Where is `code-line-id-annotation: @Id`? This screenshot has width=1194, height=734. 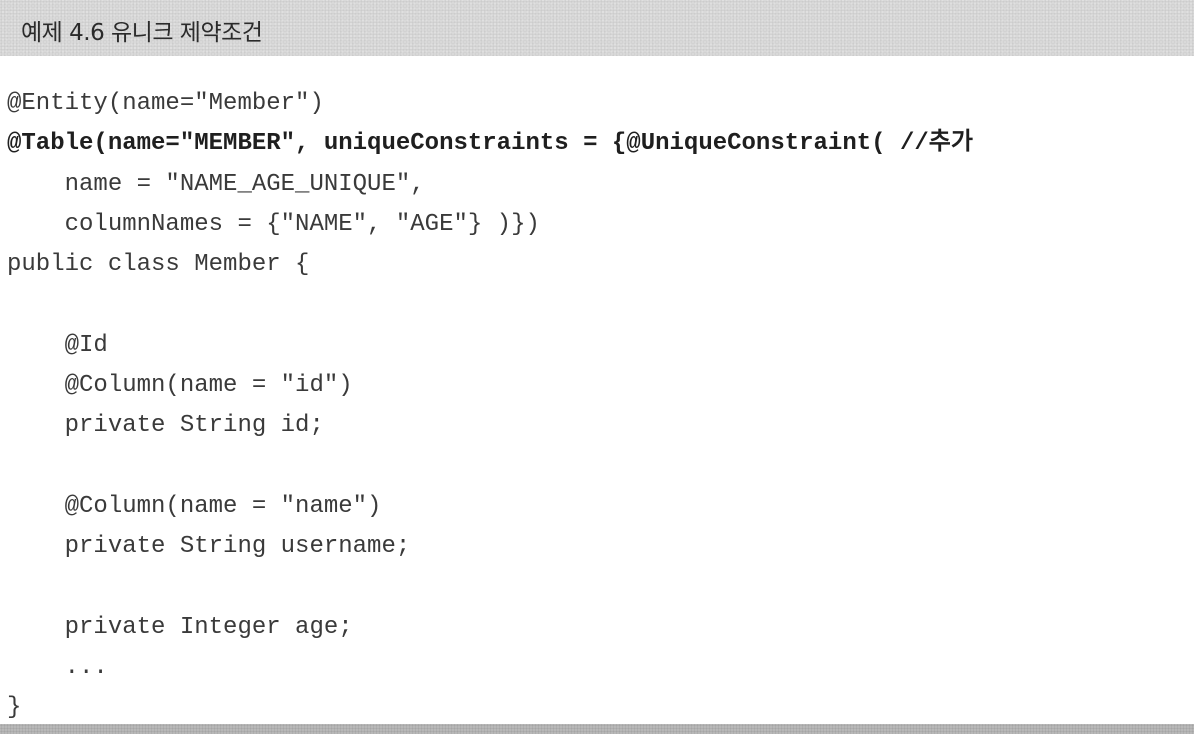 code-line-id-annotation: @Id is located at coordinates (57, 345).